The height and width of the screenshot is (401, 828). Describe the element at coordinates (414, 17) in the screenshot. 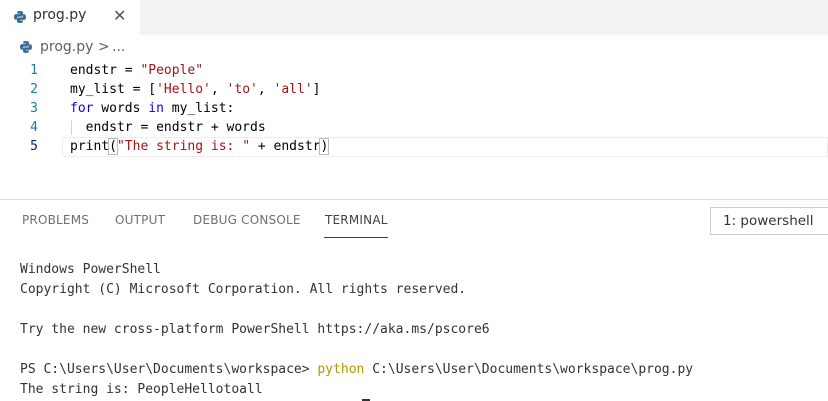

I see `editor-tab-bar: prog.py ✕` at that location.